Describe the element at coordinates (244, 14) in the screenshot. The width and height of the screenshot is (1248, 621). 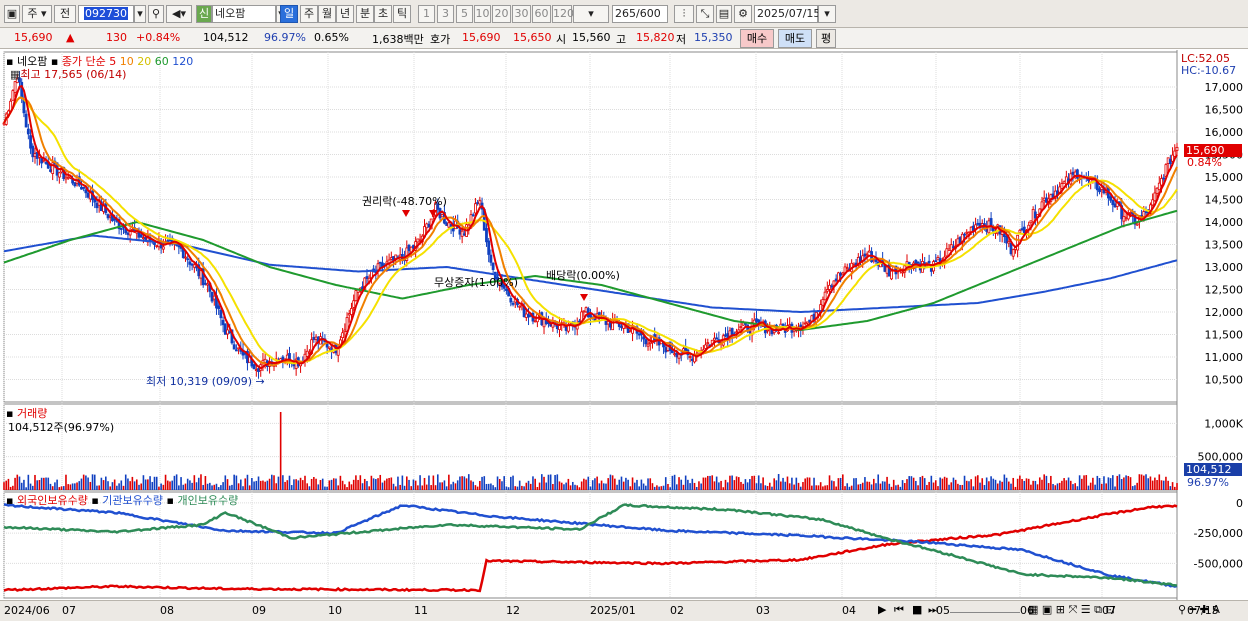
I see `stock-name-field: 네오팜` at that location.